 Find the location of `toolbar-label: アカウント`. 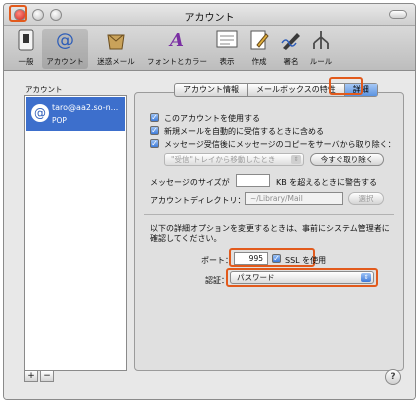

toolbar-label: アカウント is located at coordinates (65, 61).